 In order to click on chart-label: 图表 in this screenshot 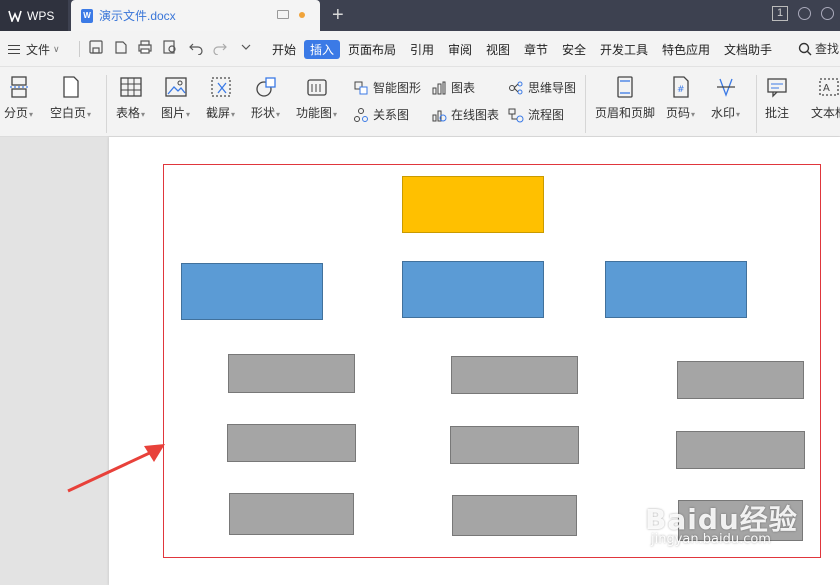, I will do `click(463, 88)`.